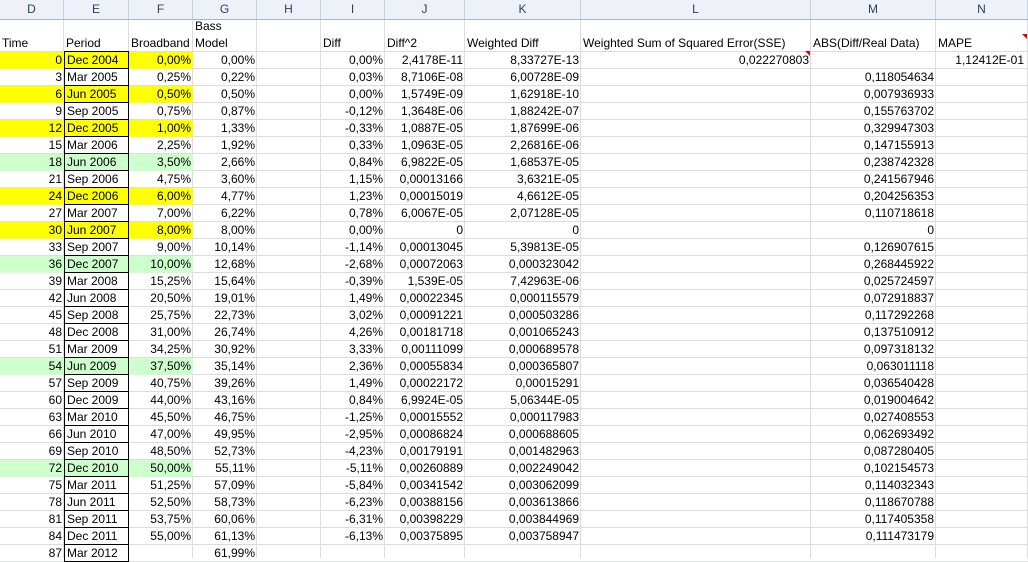 The height and width of the screenshot is (562, 1028). I want to click on cell-time: 66, so click(32, 434).